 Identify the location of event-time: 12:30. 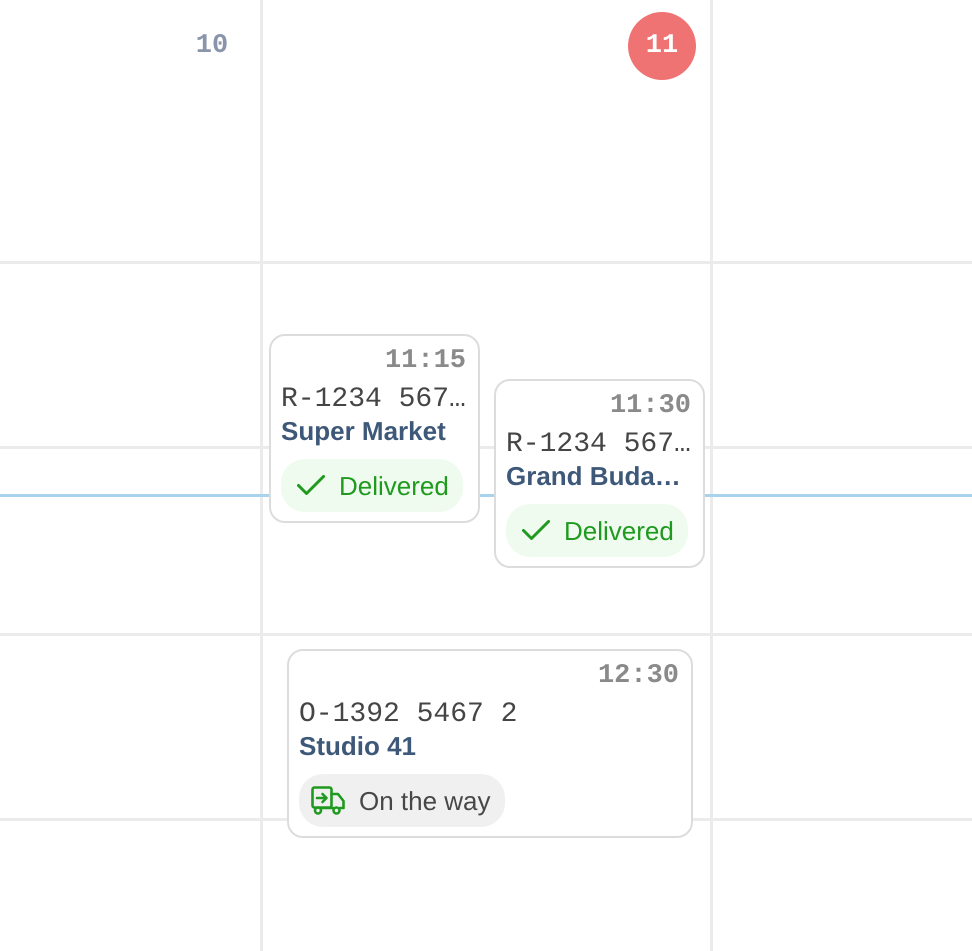
(638, 676).